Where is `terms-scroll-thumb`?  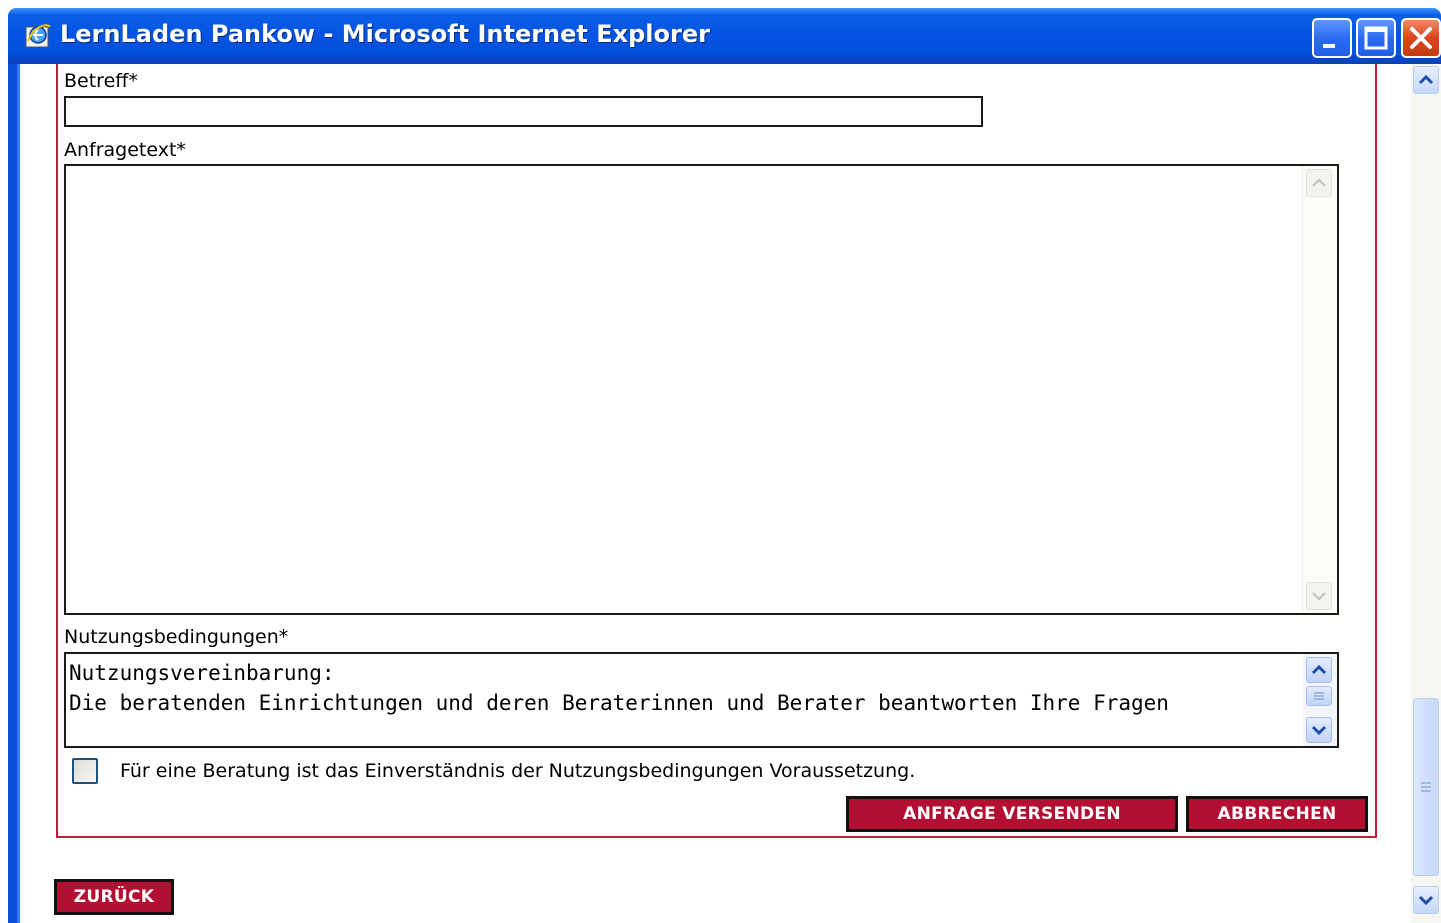
terms-scroll-thumb is located at coordinates (1319, 696).